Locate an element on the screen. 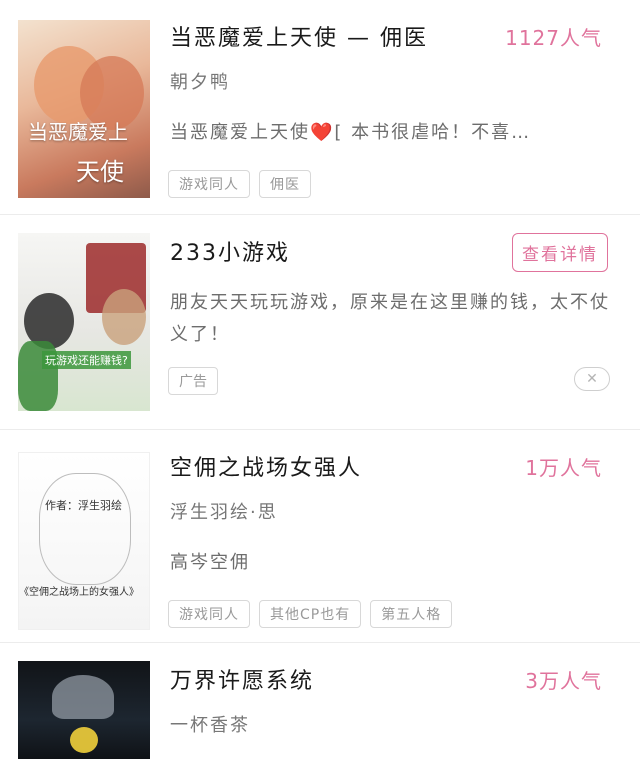 The image size is (640, 759). ad-title: 233小游戏 is located at coordinates (230, 251).